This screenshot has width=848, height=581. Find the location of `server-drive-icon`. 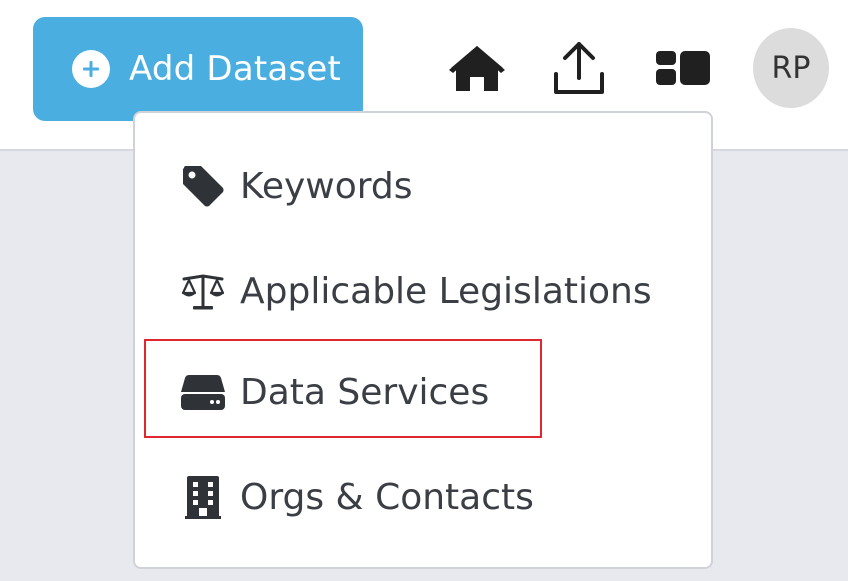

server-drive-icon is located at coordinates (203, 392).